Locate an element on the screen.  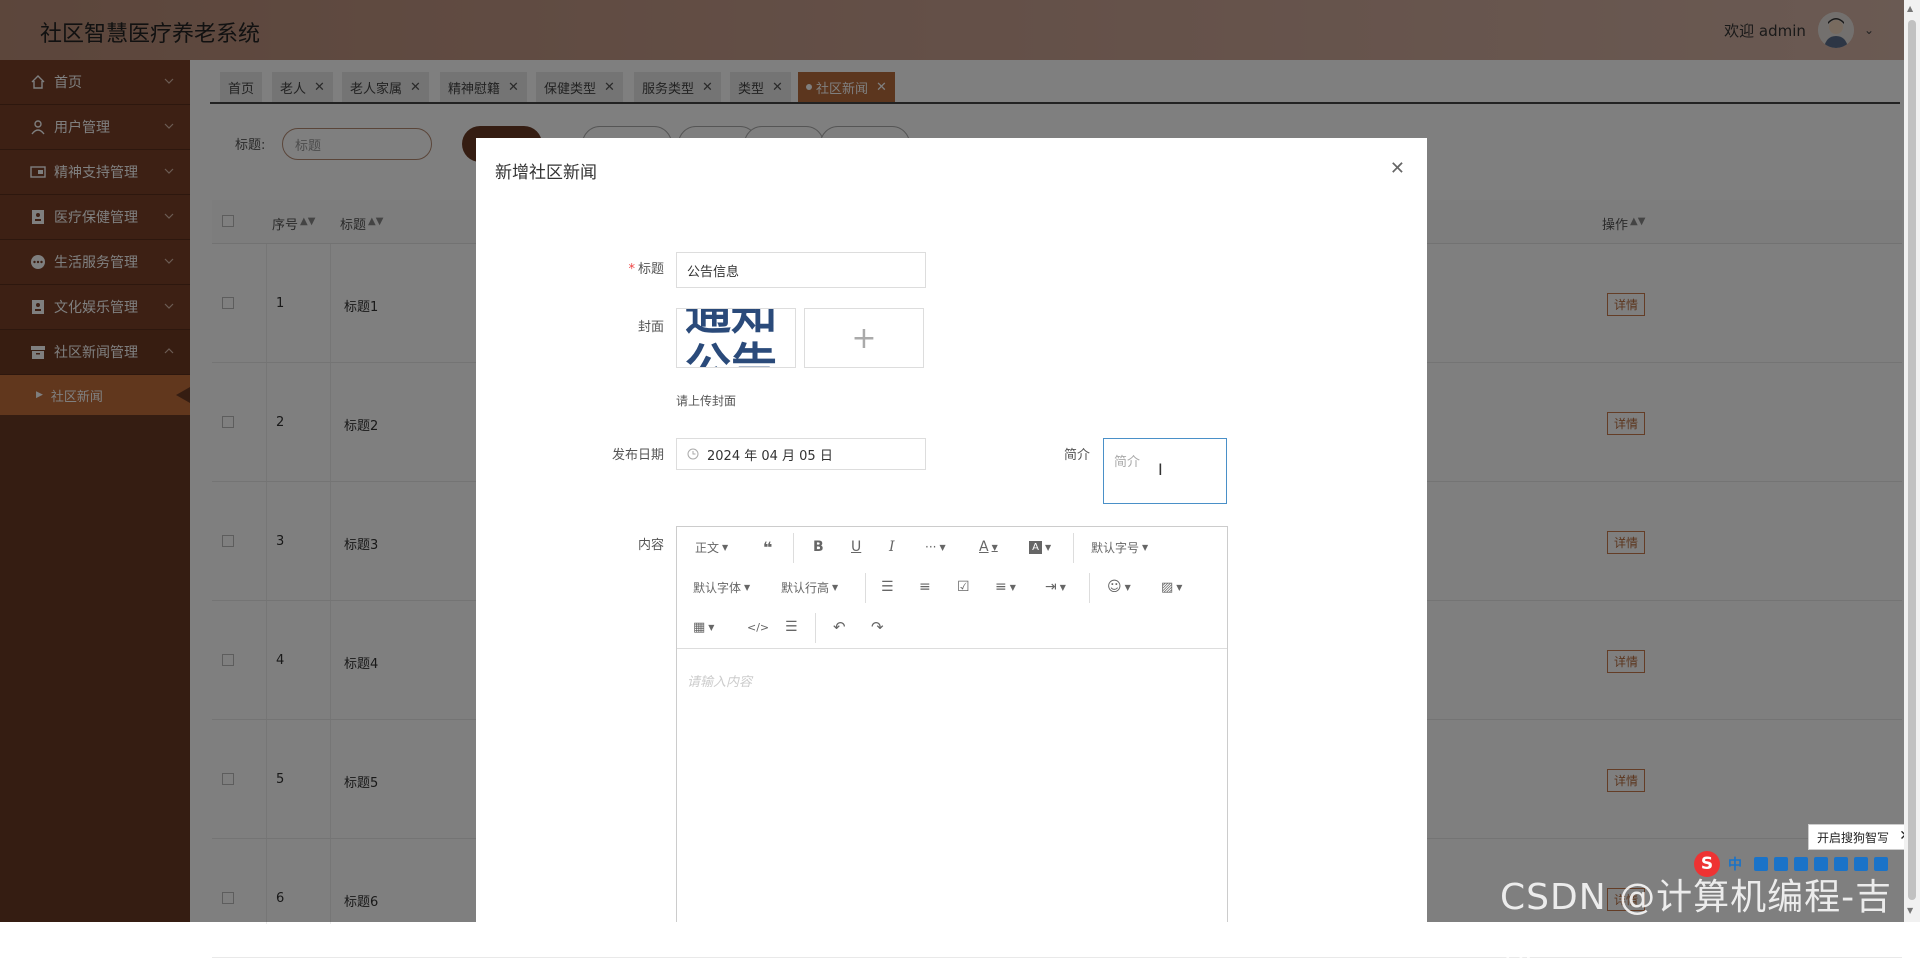
quote-icon: ❝ is located at coordinates (767, 547).